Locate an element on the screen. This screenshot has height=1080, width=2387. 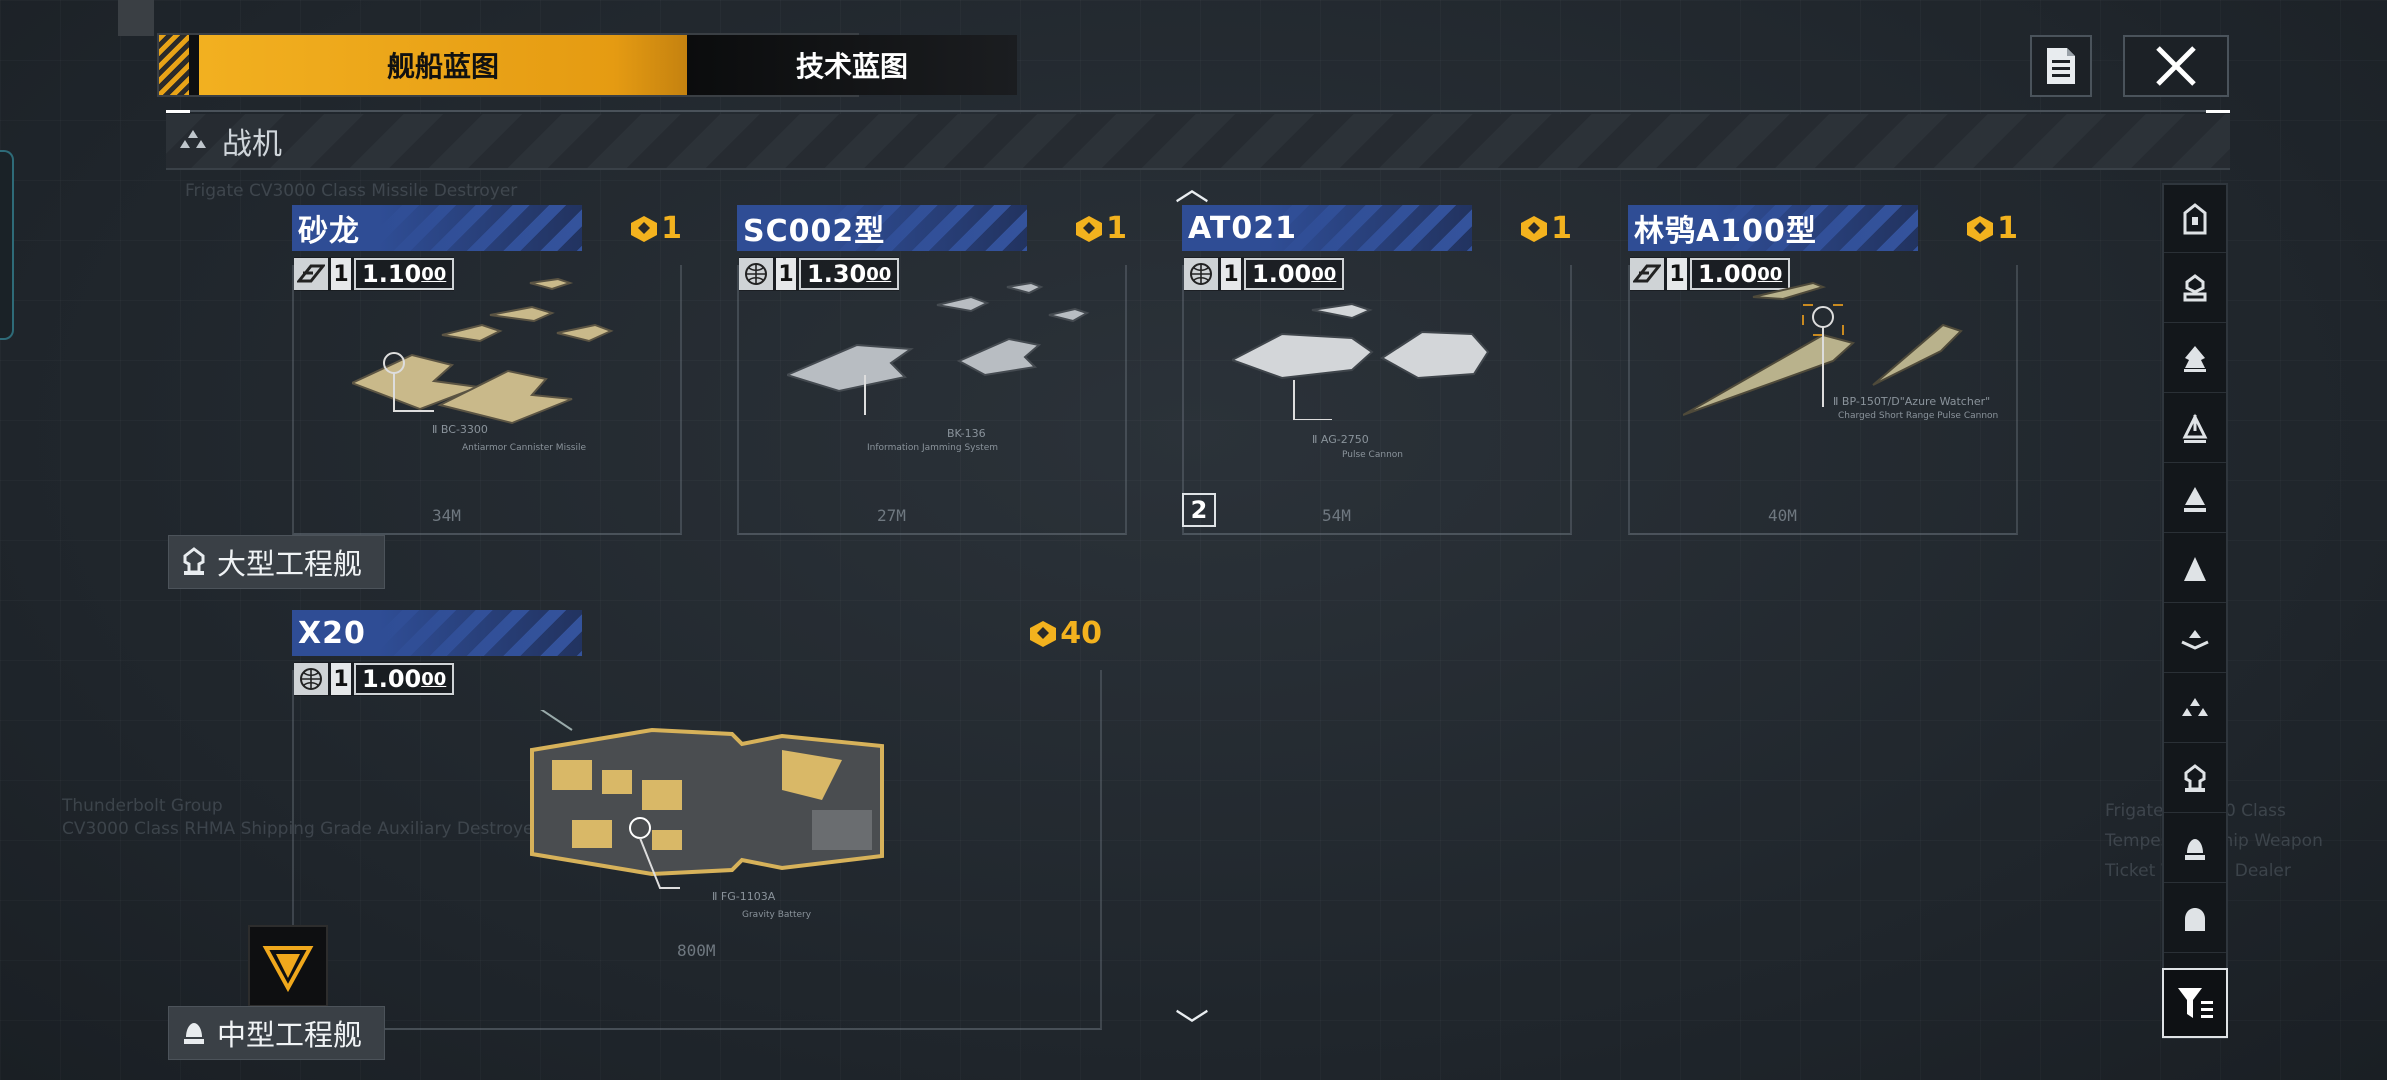
ship-name: 林鸮A100型 is located at coordinates (1773, 228).